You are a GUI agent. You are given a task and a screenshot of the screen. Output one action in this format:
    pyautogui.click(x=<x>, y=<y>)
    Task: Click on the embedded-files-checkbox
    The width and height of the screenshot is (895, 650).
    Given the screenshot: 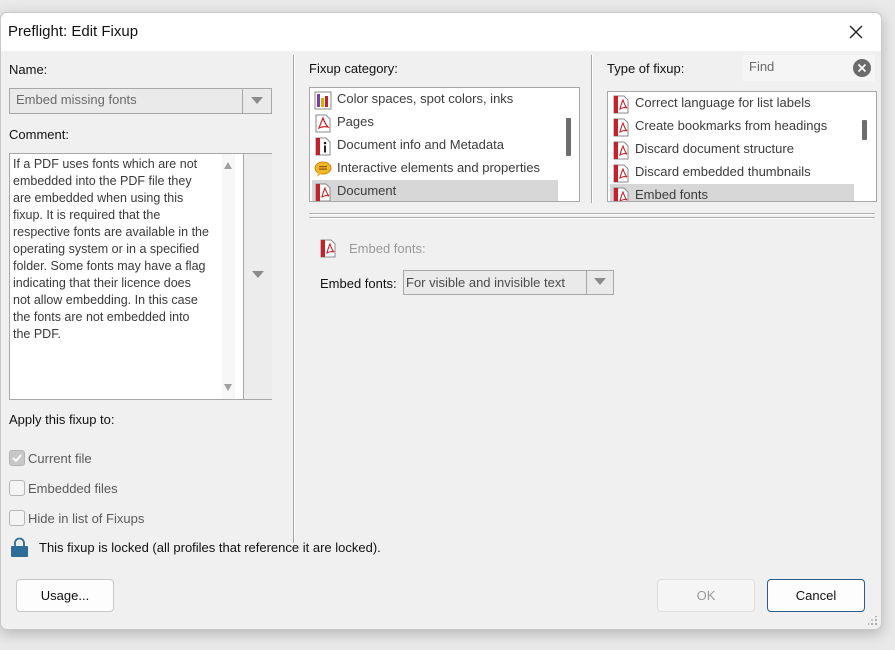 What is the action you would take?
    pyautogui.click(x=17, y=488)
    